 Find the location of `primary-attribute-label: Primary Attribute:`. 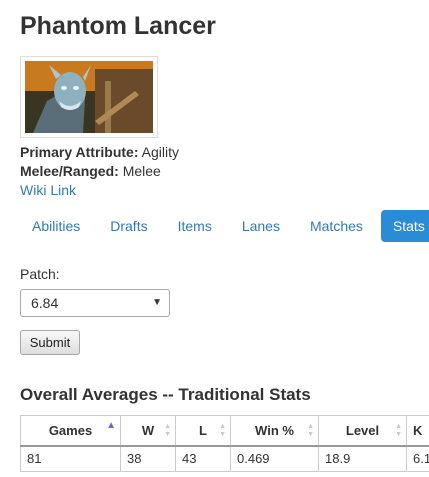

primary-attribute-label: Primary Attribute: is located at coordinates (79, 152).